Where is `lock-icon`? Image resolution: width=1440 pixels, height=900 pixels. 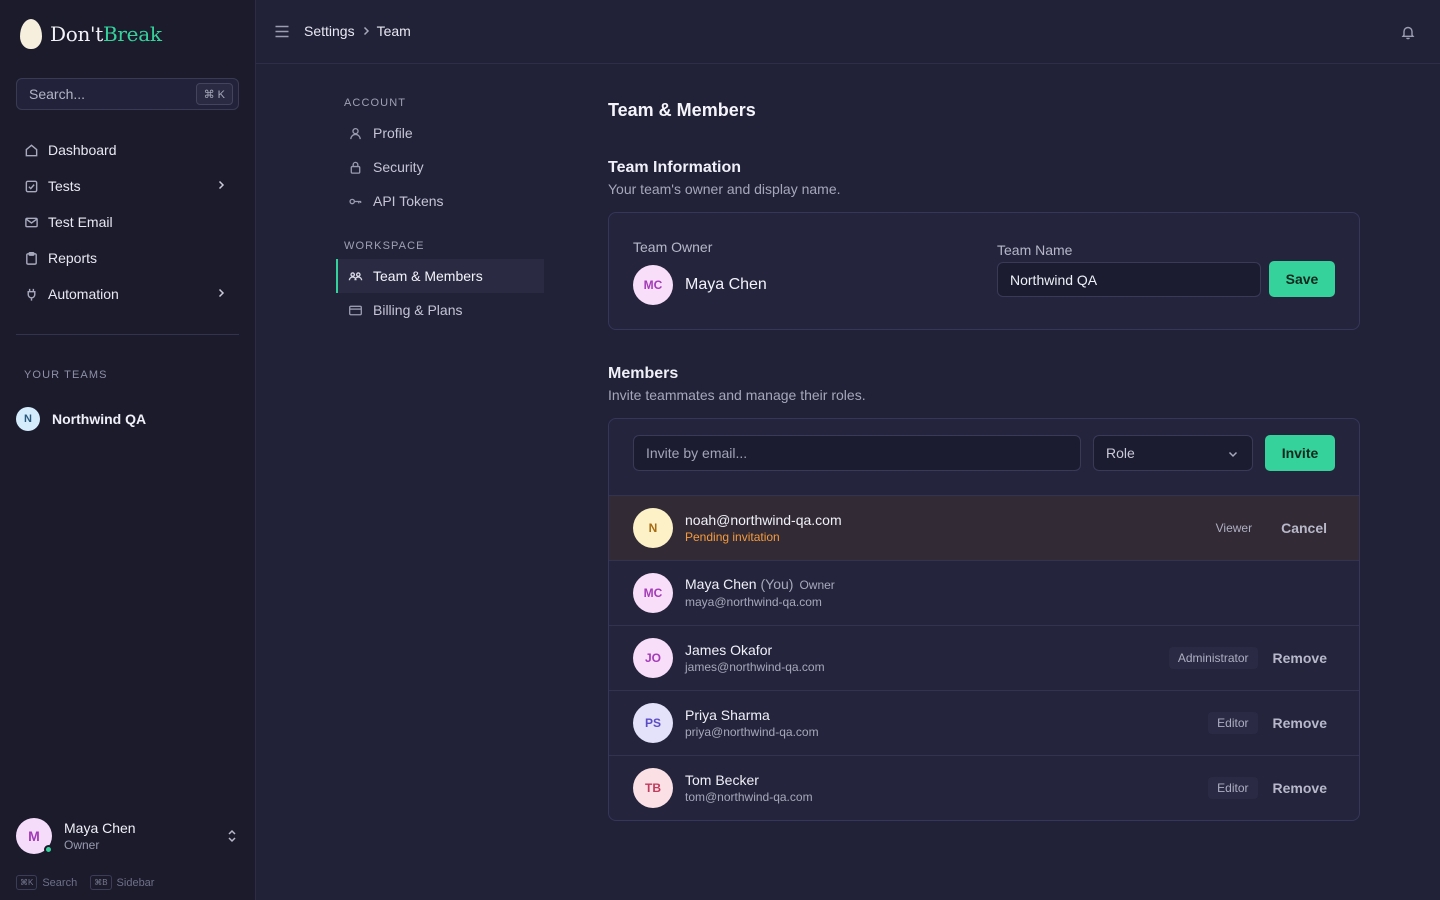 lock-icon is located at coordinates (355, 167).